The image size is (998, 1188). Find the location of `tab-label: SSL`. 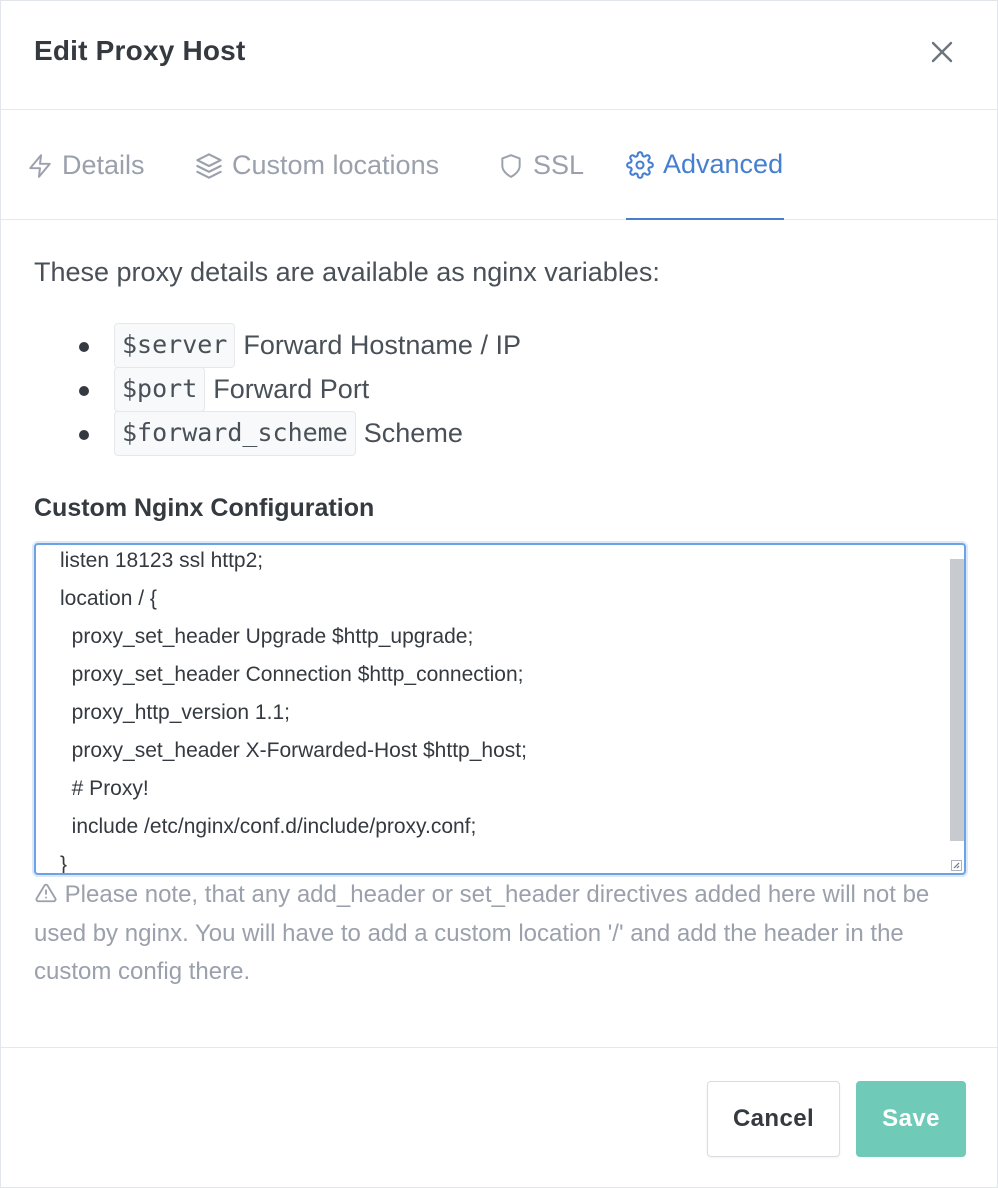

tab-label: SSL is located at coordinates (559, 165).